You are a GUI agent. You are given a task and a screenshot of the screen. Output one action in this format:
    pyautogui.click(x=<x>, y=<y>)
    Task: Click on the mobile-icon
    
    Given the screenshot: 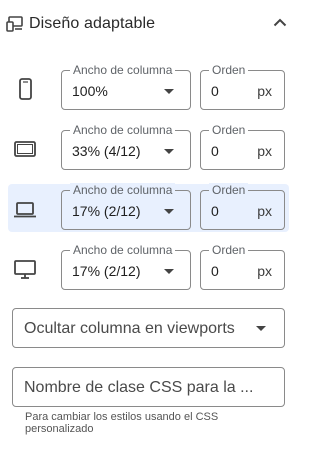 What is the action you would take?
    pyautogui.click(x=25, y=89)
    